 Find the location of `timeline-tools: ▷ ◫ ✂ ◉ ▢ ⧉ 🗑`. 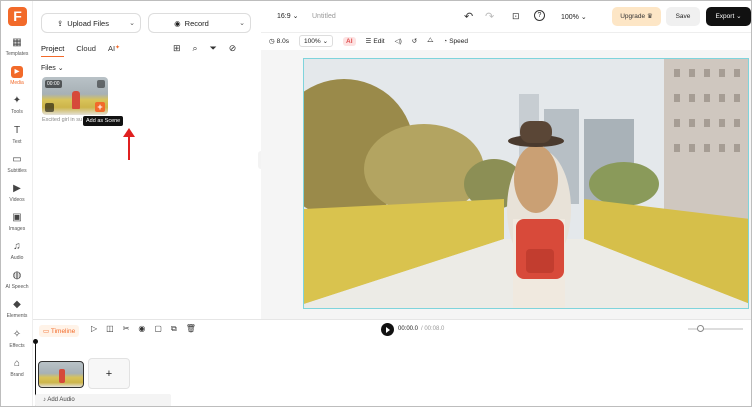

timeline-tools: ▷ ◫ ✂ ◉ ▢ ⧉ 🗑 is located at coordinates (143, 329).